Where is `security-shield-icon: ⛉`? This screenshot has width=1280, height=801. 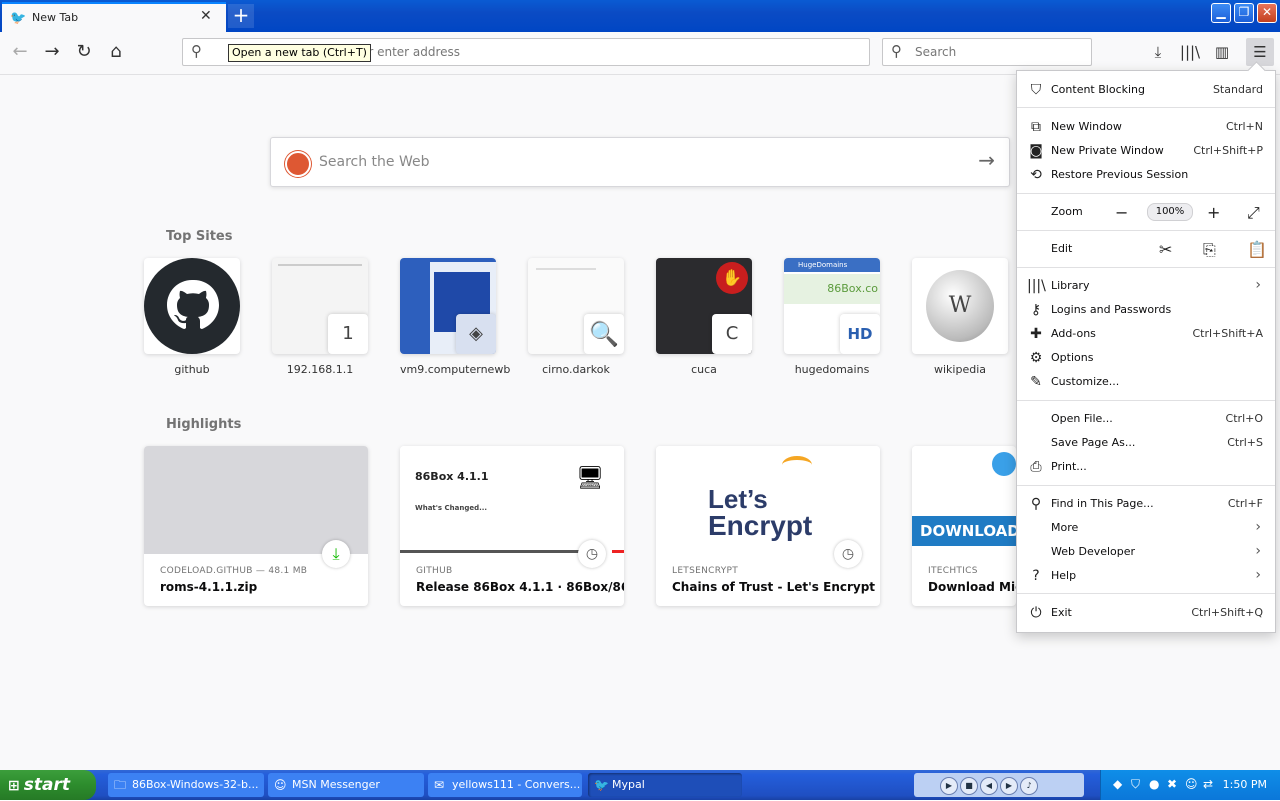
security-shield-icon: ⛉ is located at coordinates (1135, 784).